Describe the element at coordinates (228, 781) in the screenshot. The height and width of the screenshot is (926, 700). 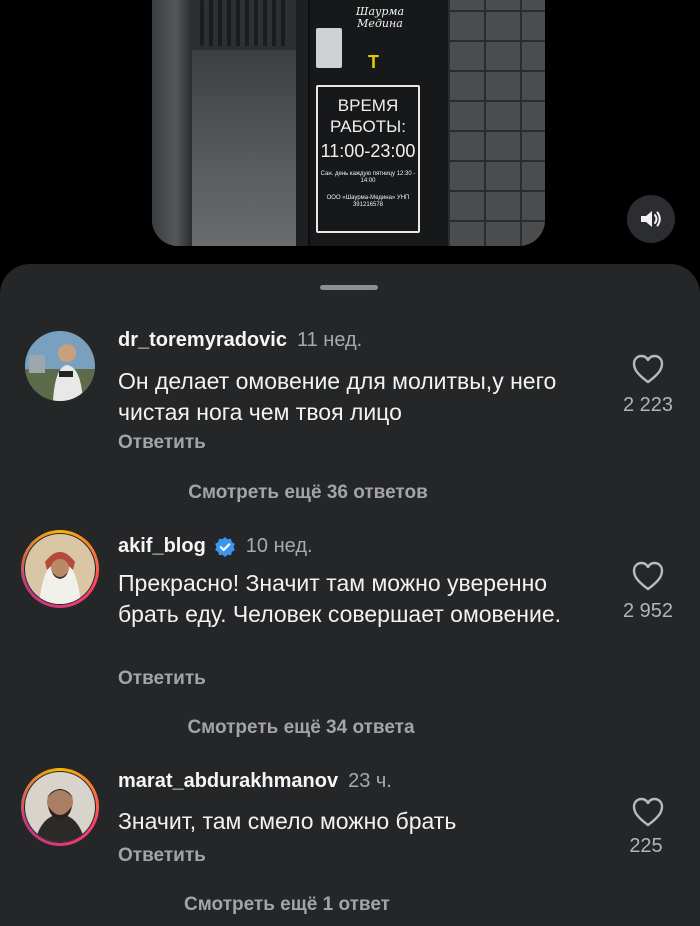
I see `username: marat_abdurakhmanov` at that location.